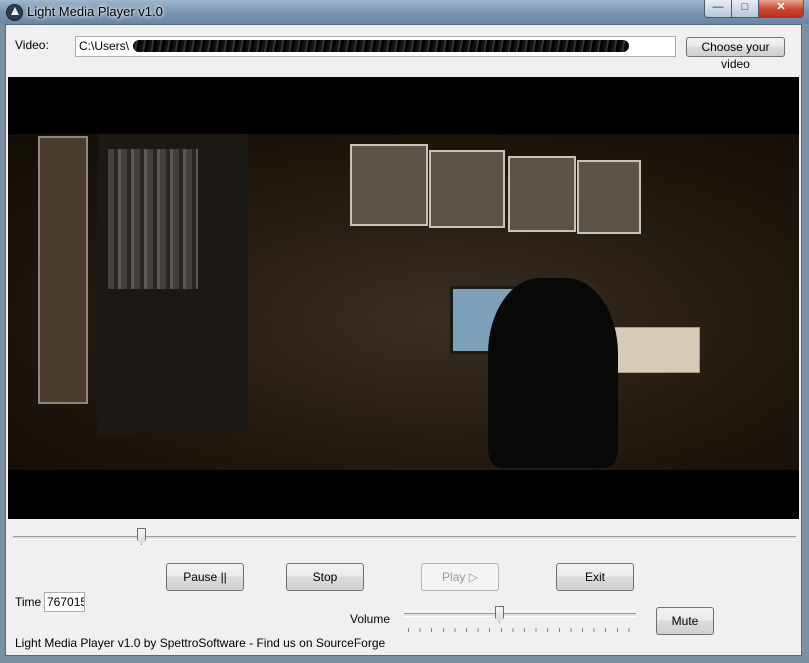  What do you see at coordinates (781, 9) in the screenshot?
I see `close-button: ✕` at bounding box center [781, 9].